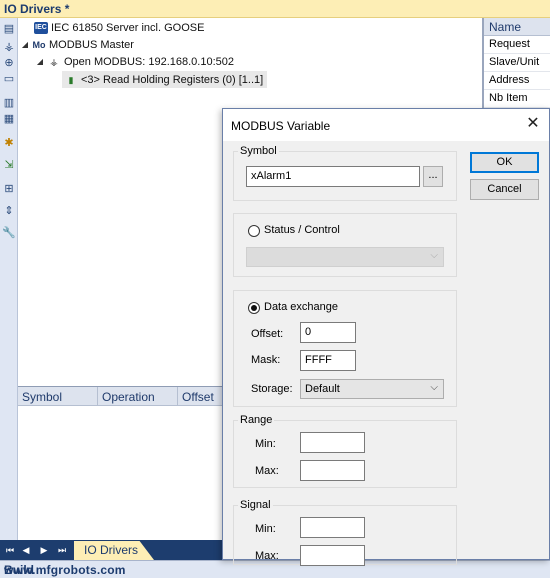  Describe the element at coordinates (138, 396) in the screenshot. I see `column-header-operation: Operation` at that location.